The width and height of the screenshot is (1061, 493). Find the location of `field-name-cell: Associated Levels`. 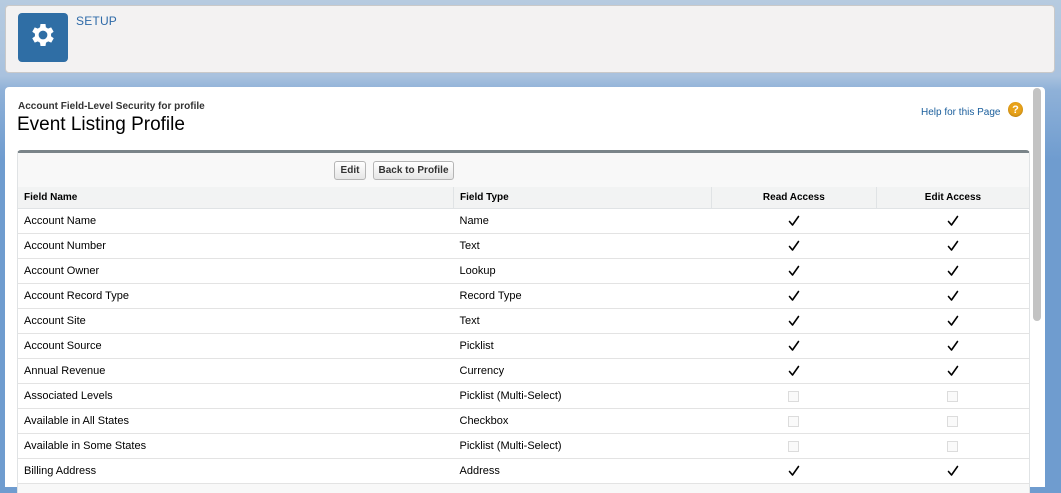

field-name-cell: Associated Levels is located at coordinates (236, 396).